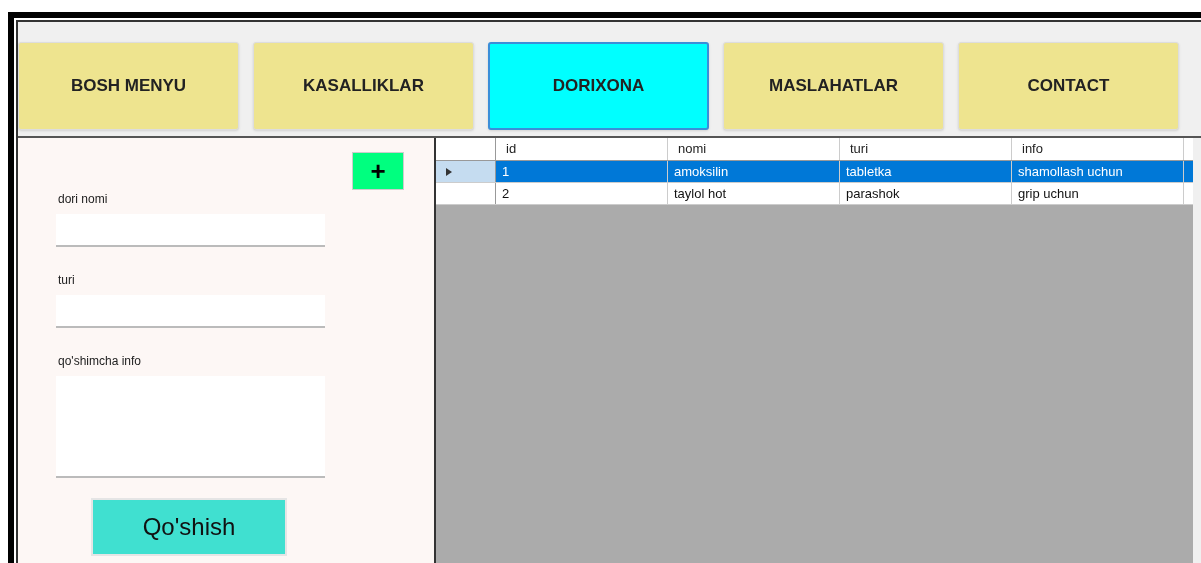 The width and height of the screenshot is (1201, 563). I want to click on nav-tab: MASLAHATLAR, so click(833, 86).